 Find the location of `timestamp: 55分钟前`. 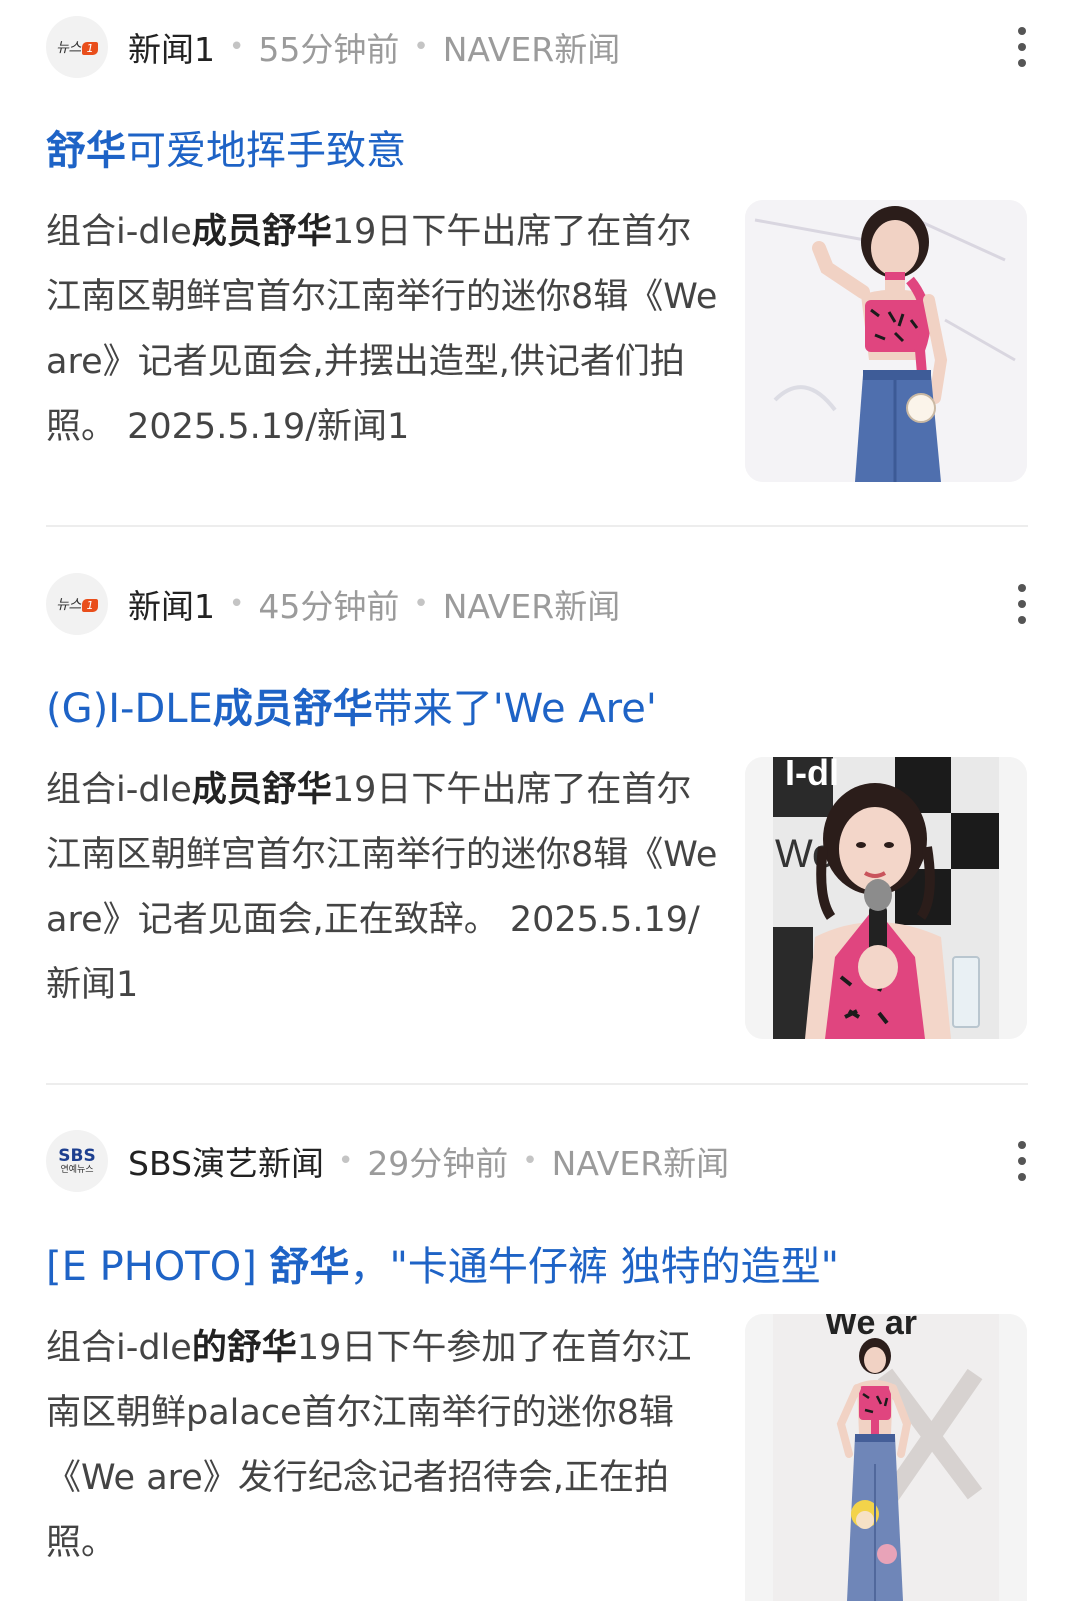

timestamp: 55分钟前 is located at coordinates (329, 49).